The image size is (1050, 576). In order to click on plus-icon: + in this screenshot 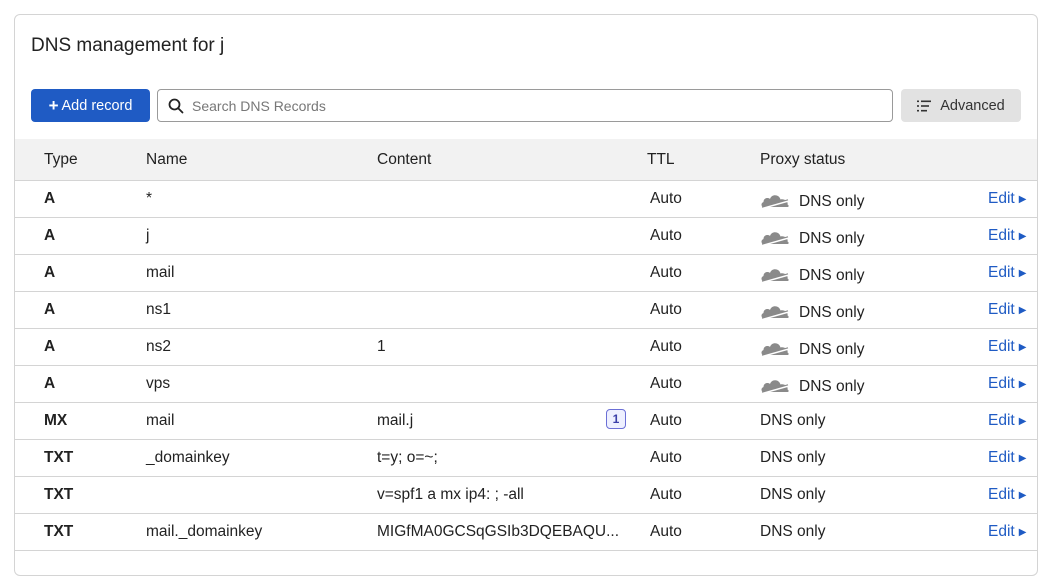, I will do `click(53, 105)`.